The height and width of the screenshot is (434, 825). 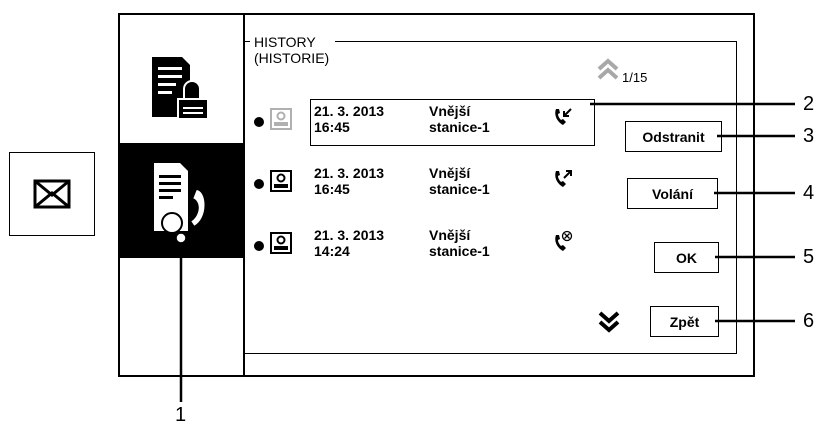 I want to click on callout-3: 3, so click(x=809, y=136).